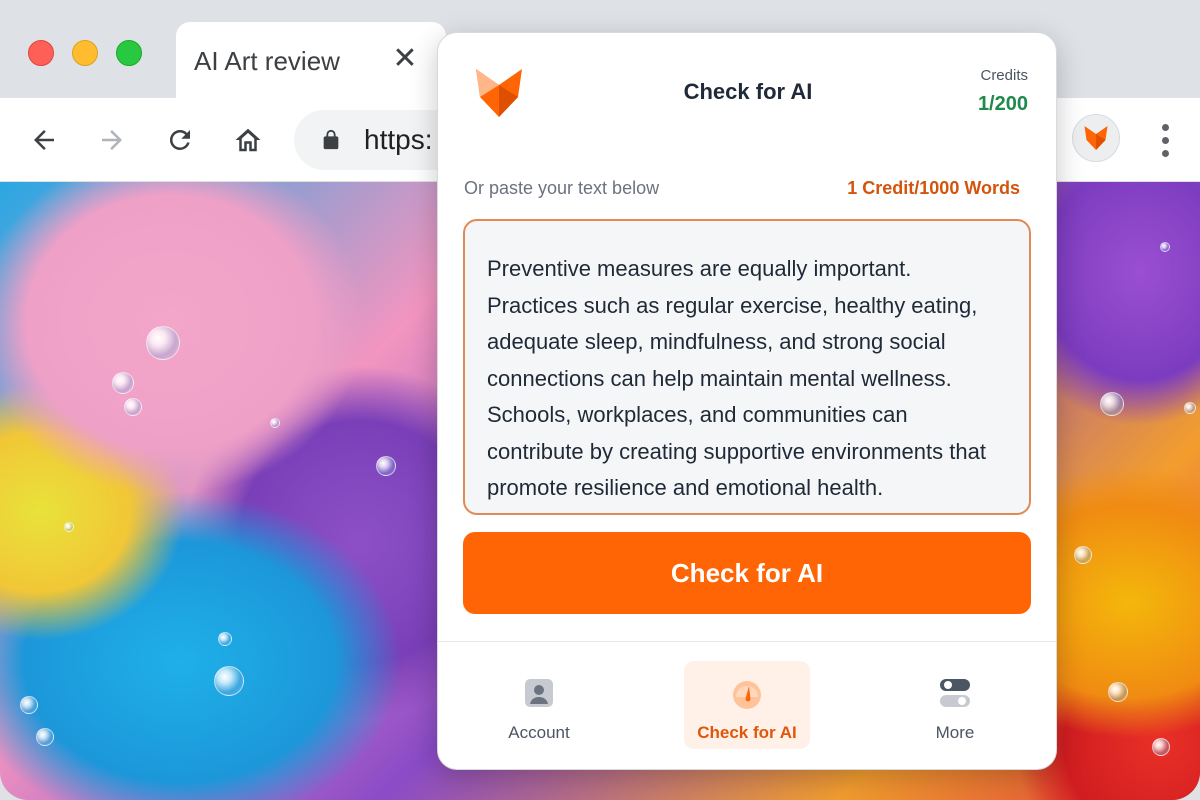 Image resolution: width=1200 pixels, height=800 pixels. What do you see at coordinates (1004, 75) in the screenshot?
I see `credits-label: Credits` at bounding box center [1004, 75].